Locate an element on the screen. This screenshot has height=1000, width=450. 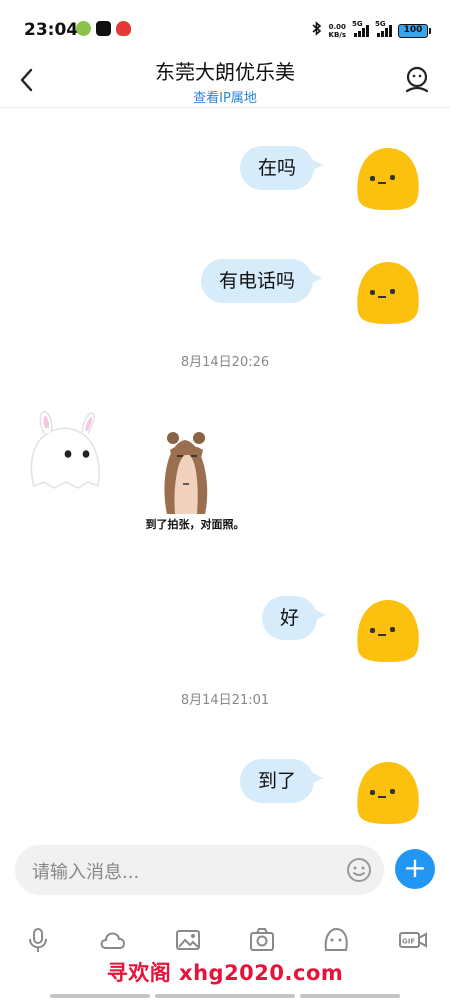
image-button is located at coordinates (188, 940).